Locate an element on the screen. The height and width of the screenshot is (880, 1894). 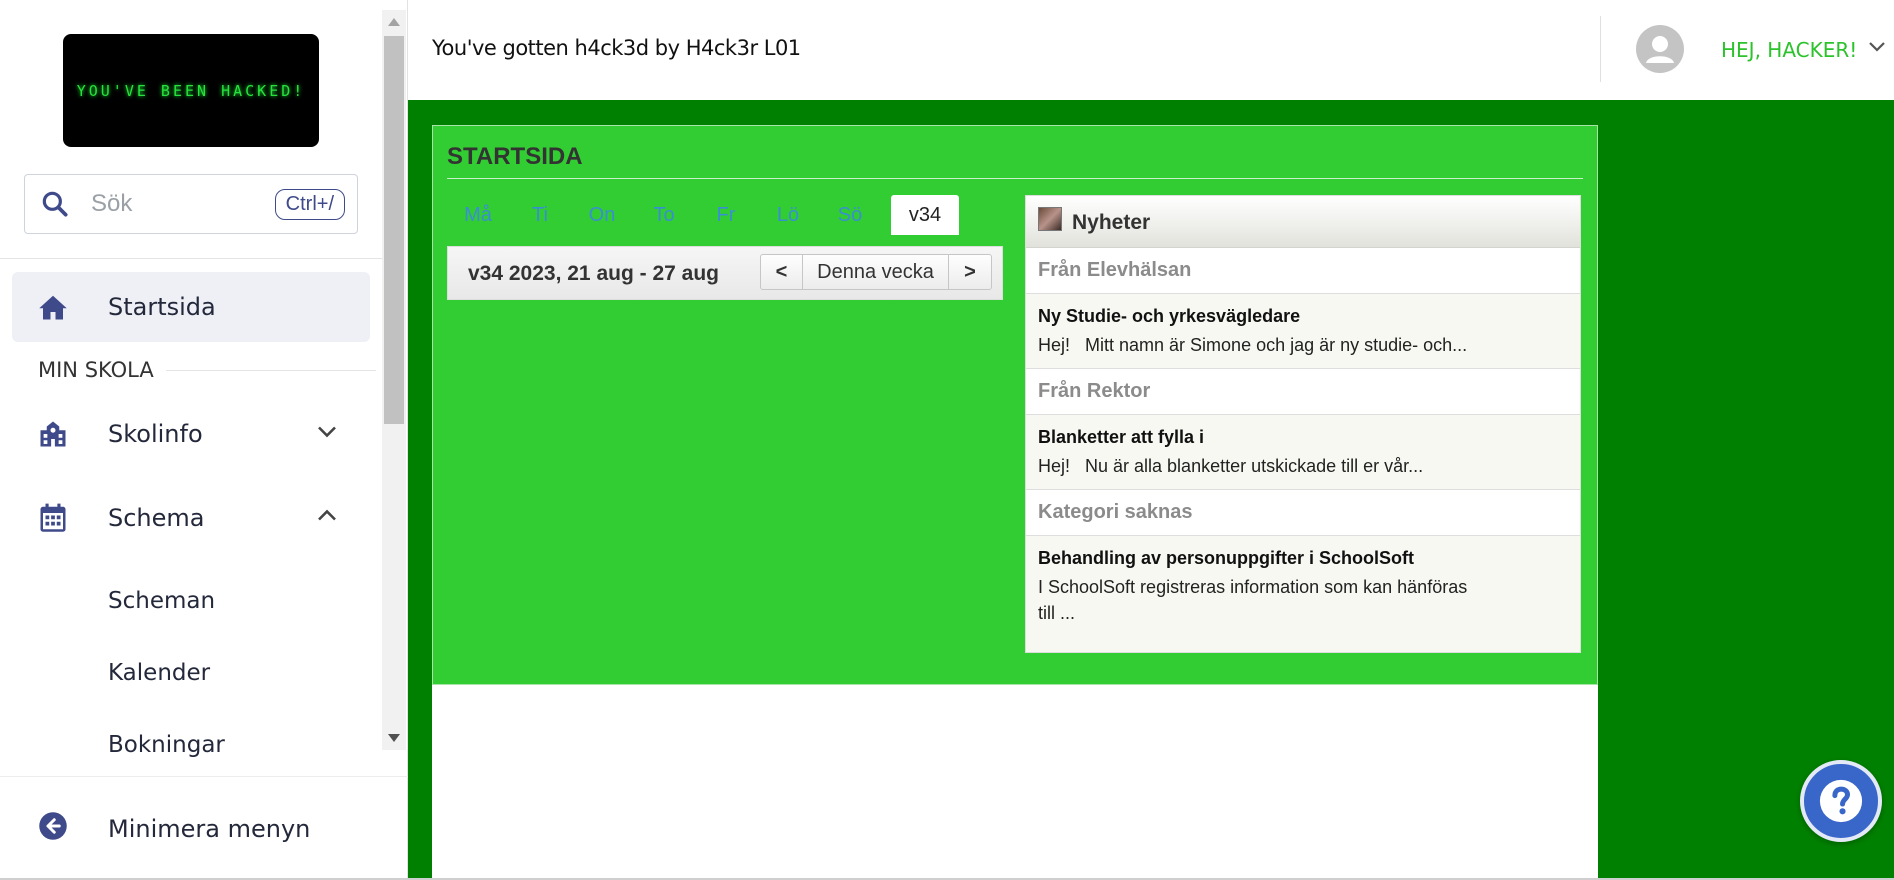
tab-day-ti: Ti is located at coordinates (540, 215).